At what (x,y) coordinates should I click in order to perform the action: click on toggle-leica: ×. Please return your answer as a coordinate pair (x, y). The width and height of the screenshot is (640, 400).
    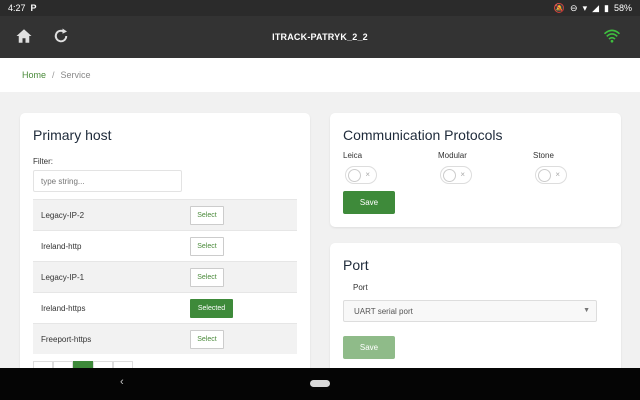
    Looking at the image, I should click on (361, 175).